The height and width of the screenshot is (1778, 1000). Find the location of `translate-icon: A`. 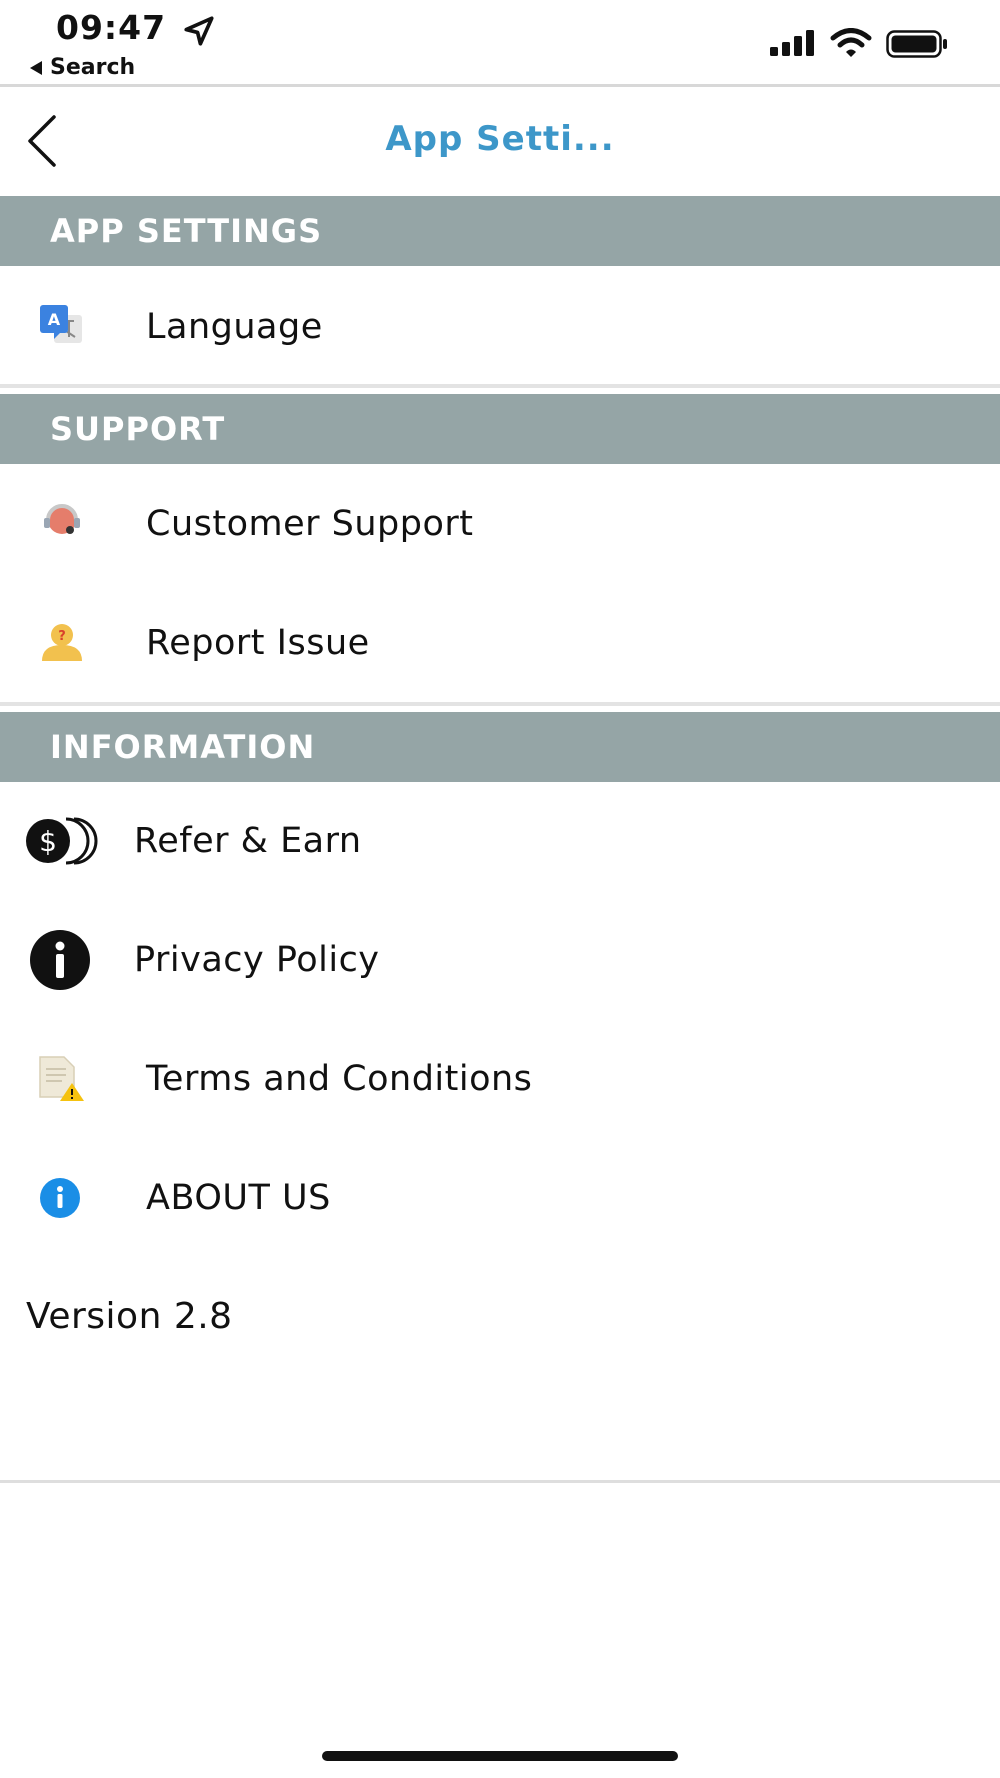

translate-icon: A is located at coordinates (61, 324).